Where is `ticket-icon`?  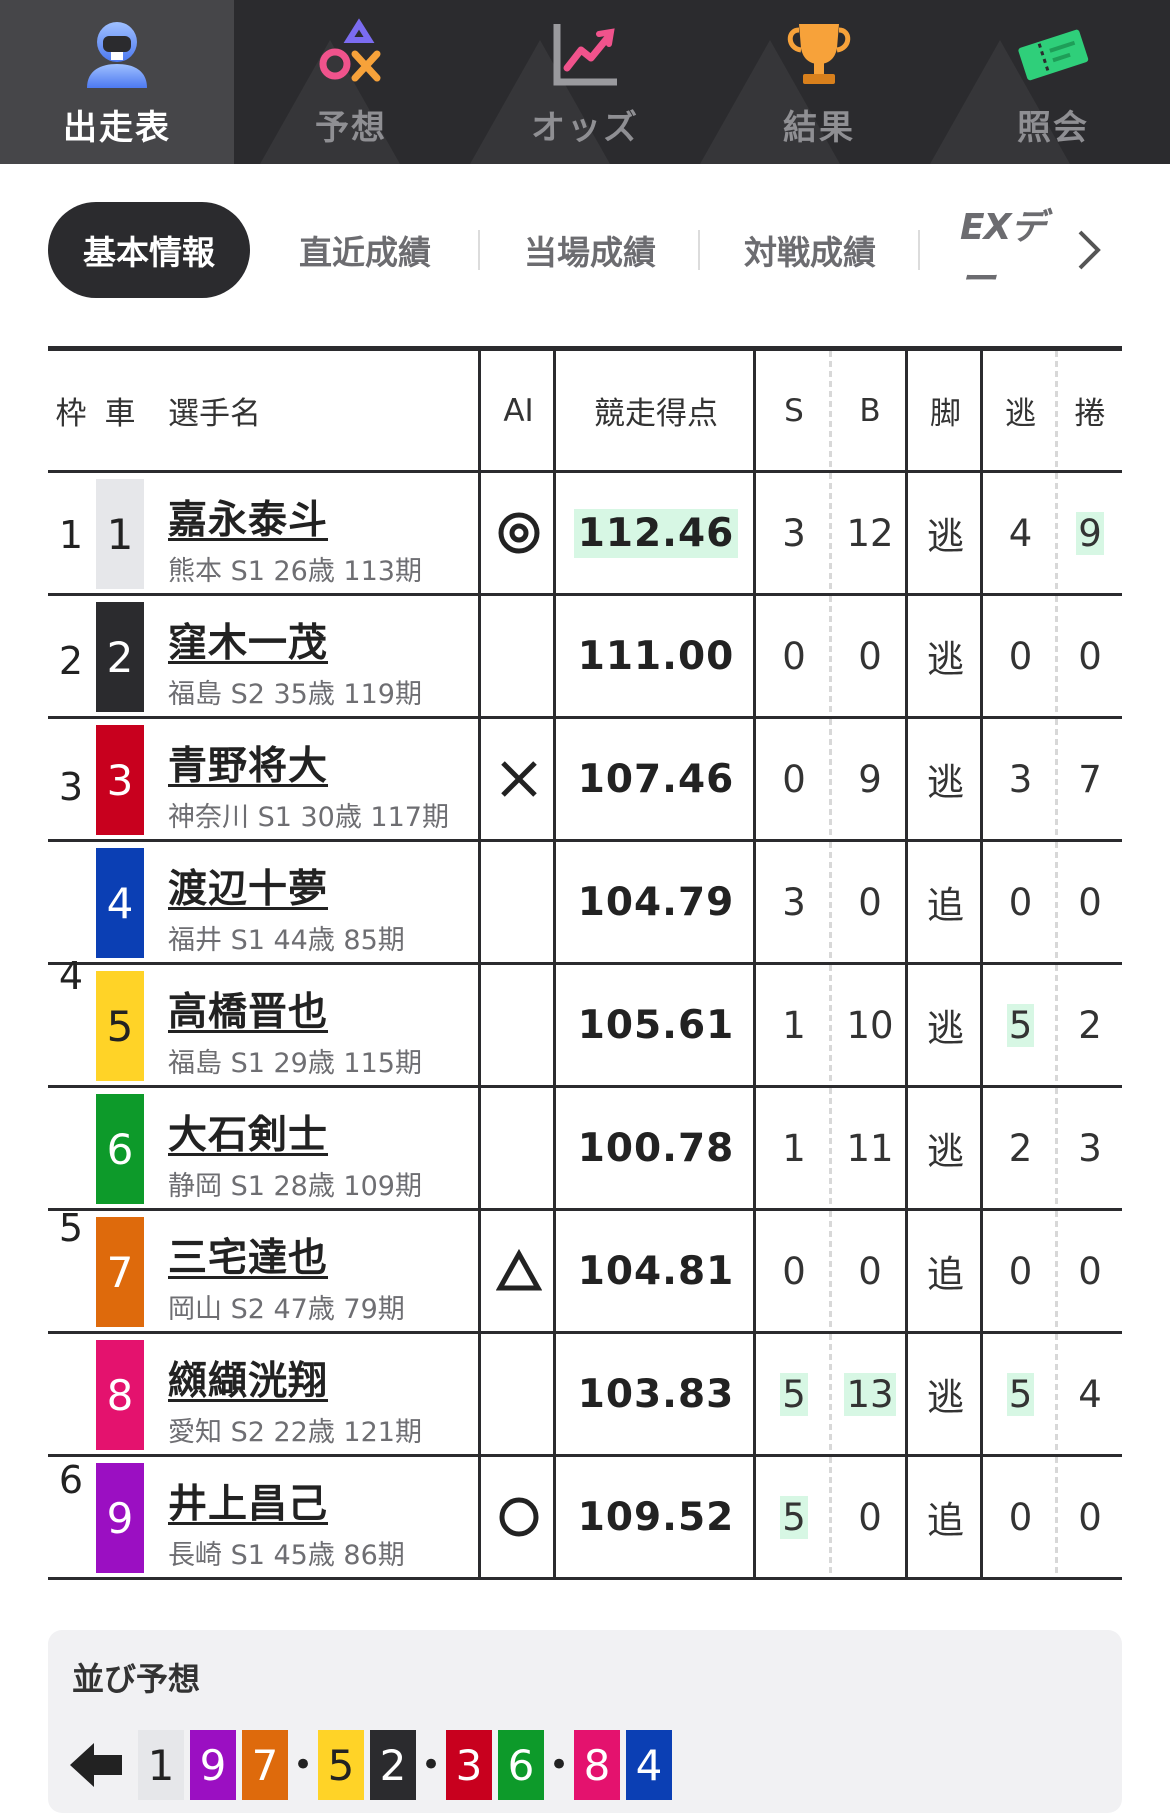
ticket-icon is located at coordinates (1053, 54).